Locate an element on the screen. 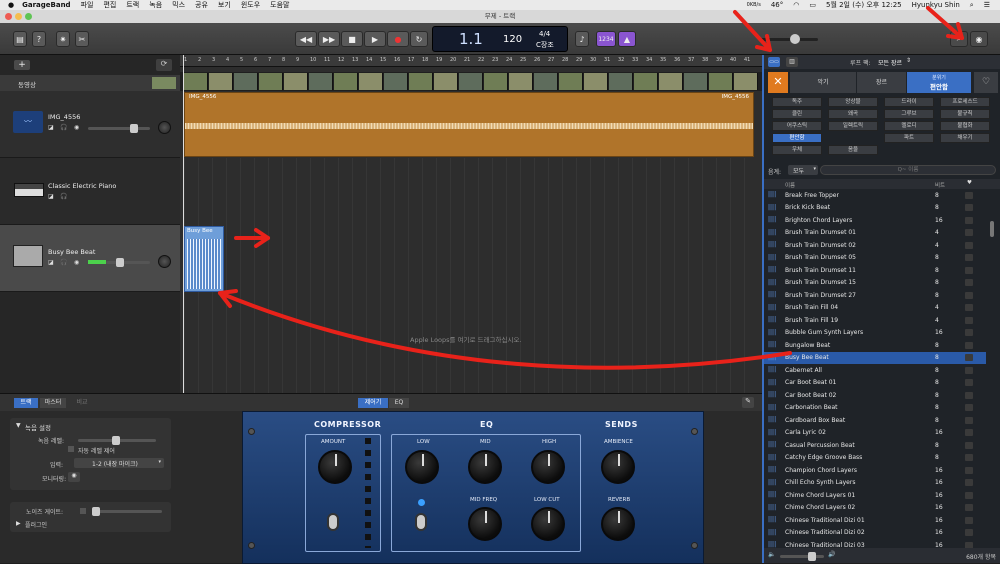  loop-list-item: |||| Brick Kick Beat 8 is located at coordinates (875, 208).